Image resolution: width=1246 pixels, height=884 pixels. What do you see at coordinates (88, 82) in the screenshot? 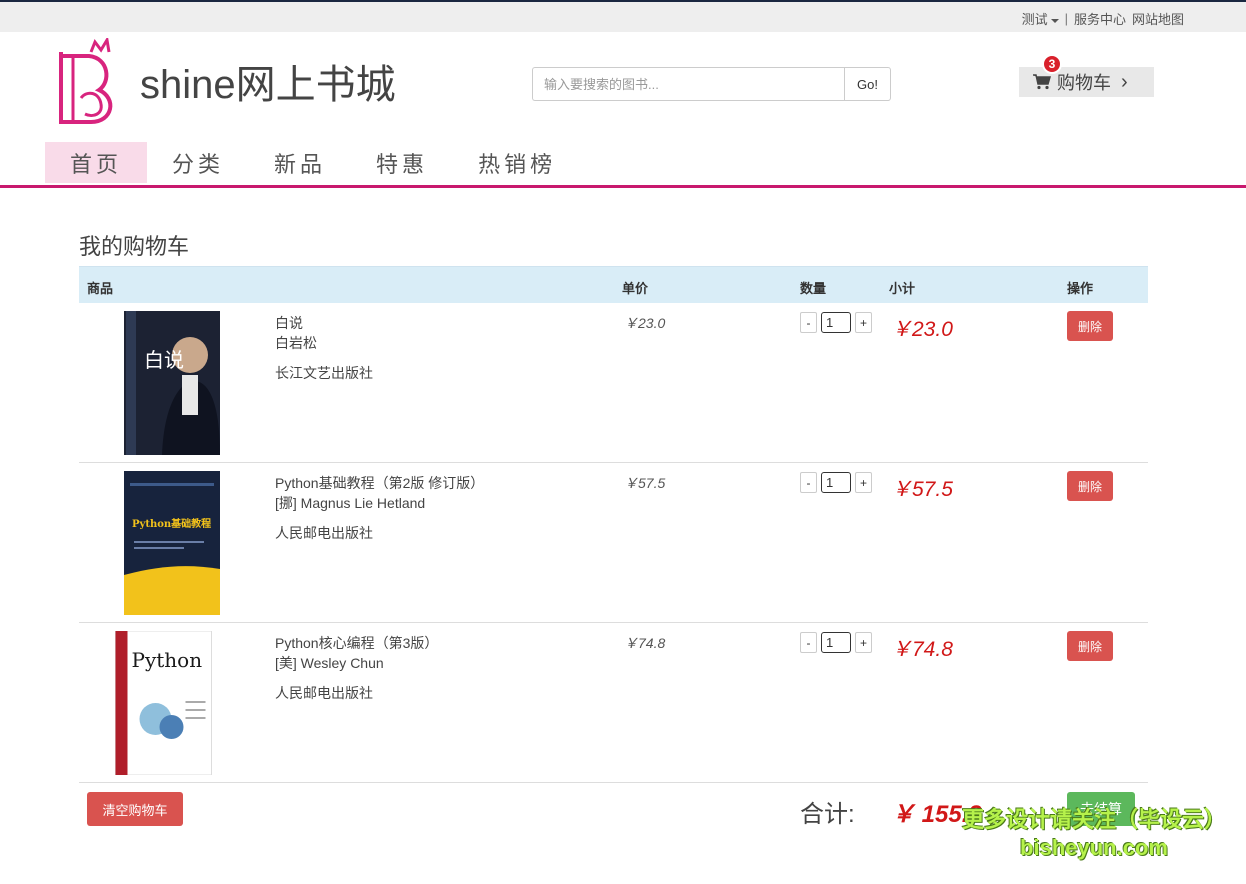
I see `site-logo` at bounding box center [88, 82].